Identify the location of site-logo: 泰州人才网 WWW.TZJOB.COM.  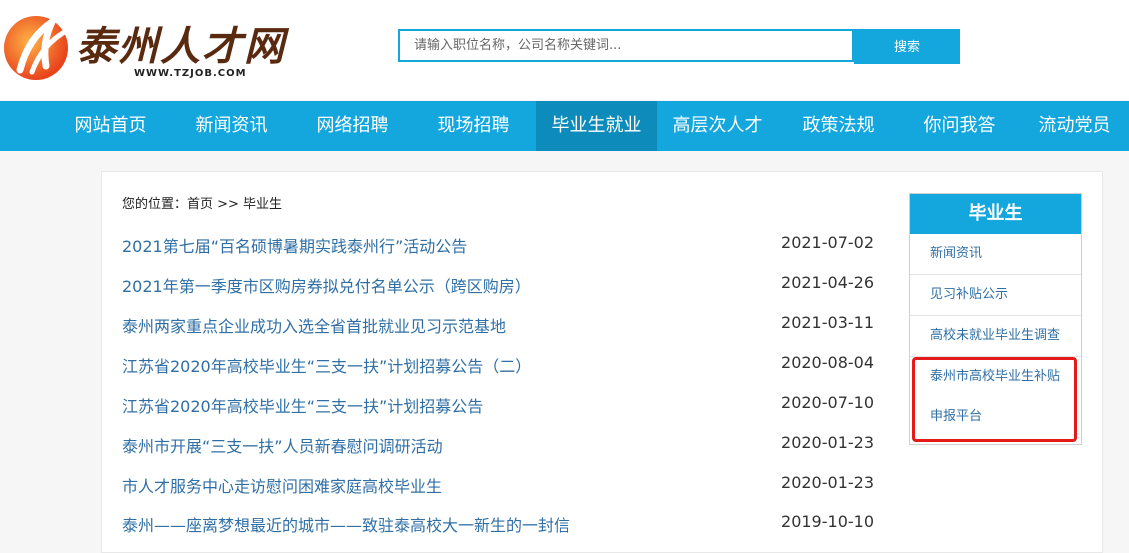
(143, 48).